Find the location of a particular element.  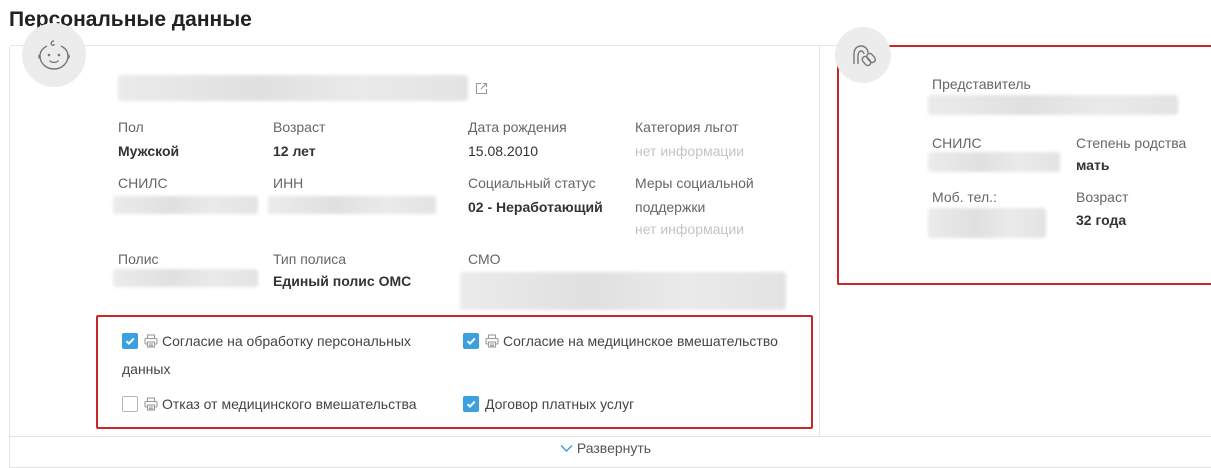

refusal-medical-intervention-label: Отказ от медицинского вмешательства is located at coordinates (289, 404).